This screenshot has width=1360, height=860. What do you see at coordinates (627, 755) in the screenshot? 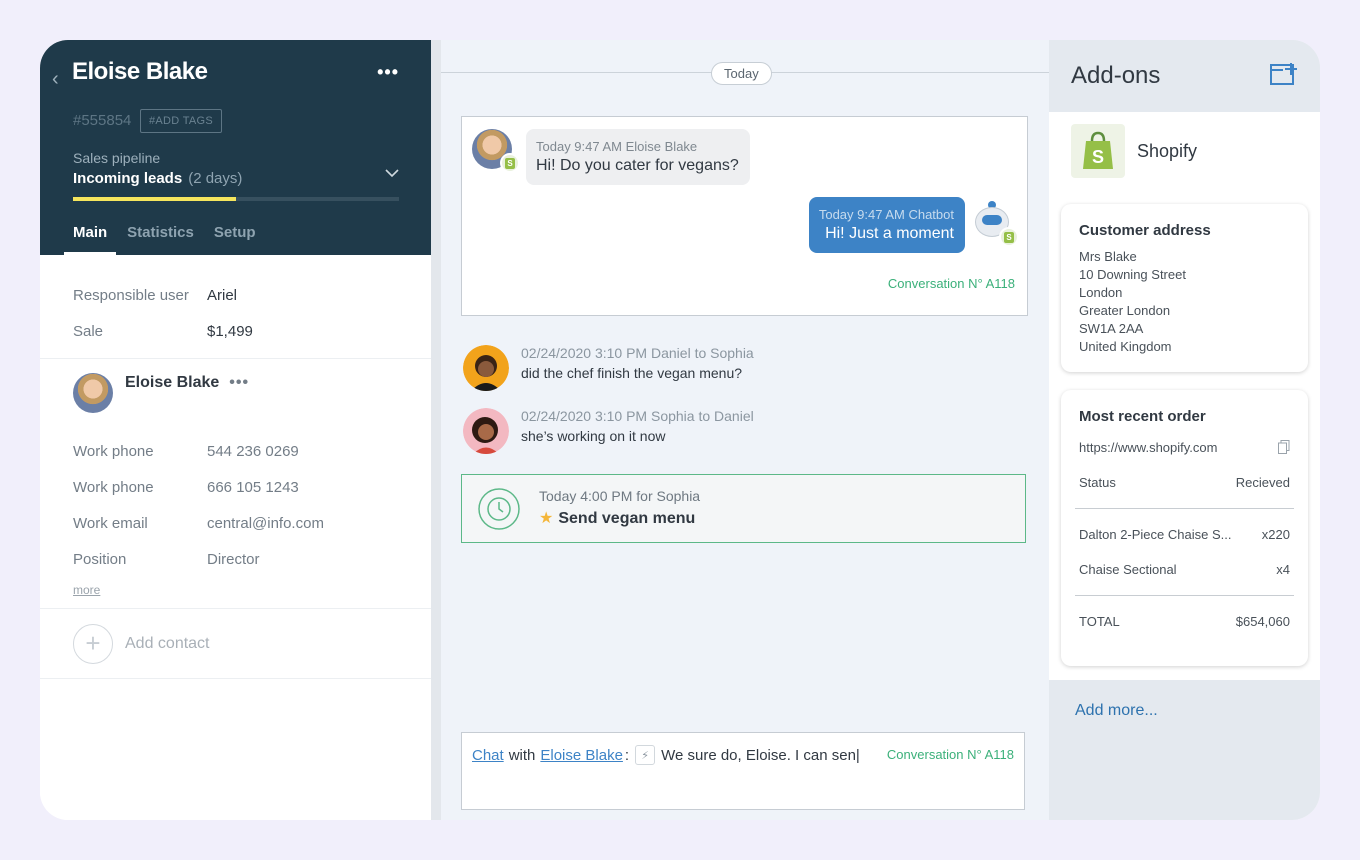
I see `colon-label: :` at bounding box center [627, 755].